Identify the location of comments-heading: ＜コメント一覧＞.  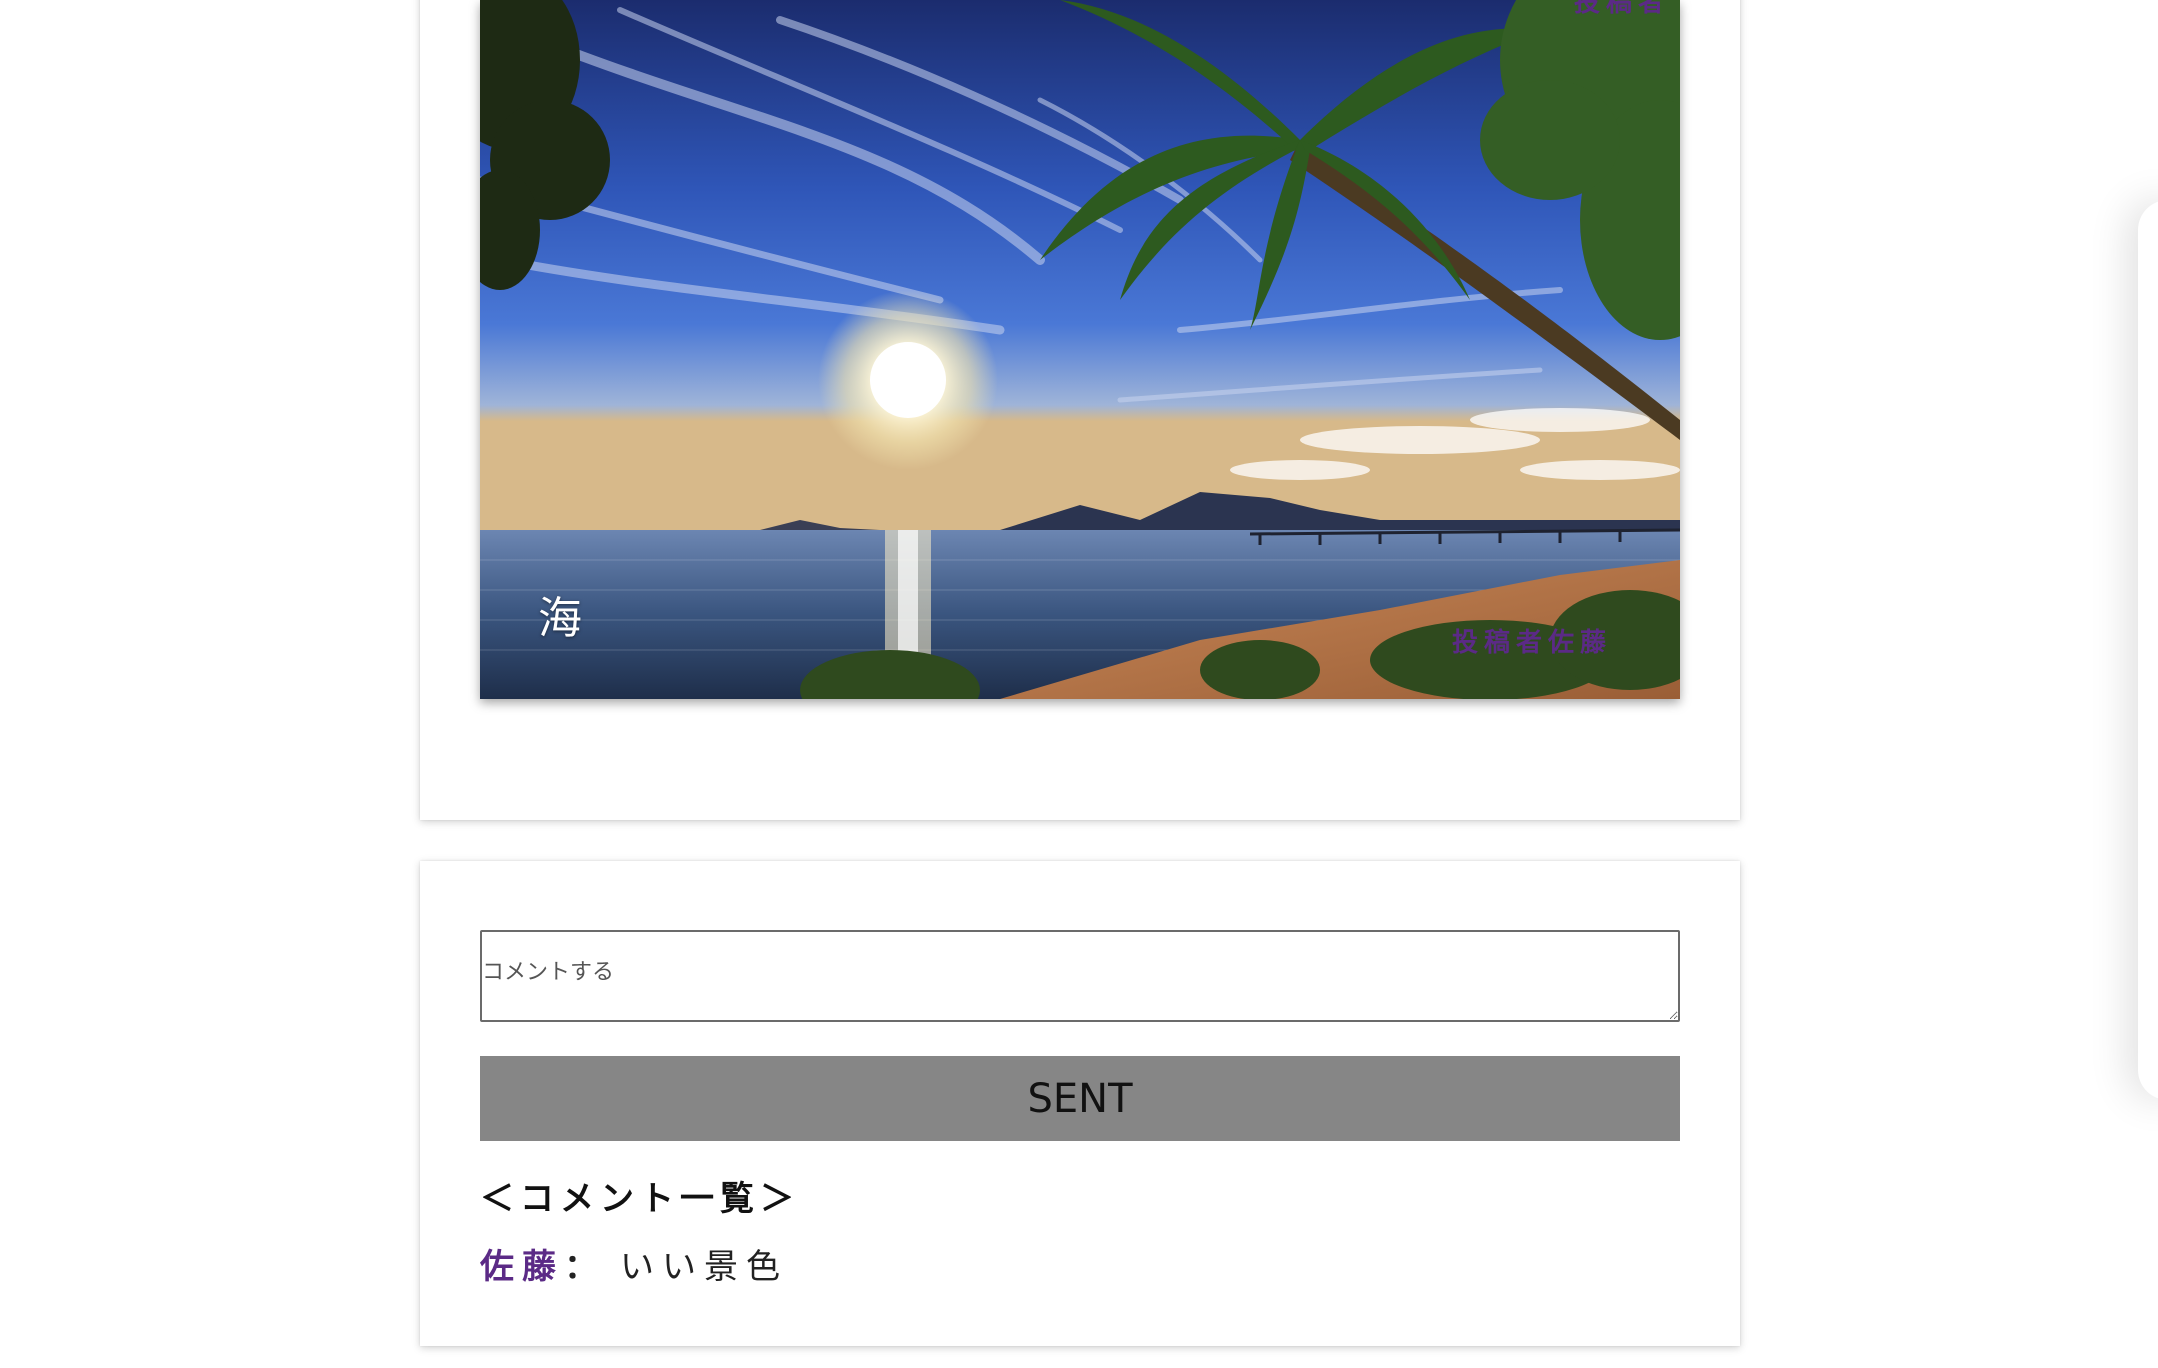
(640, 1199).